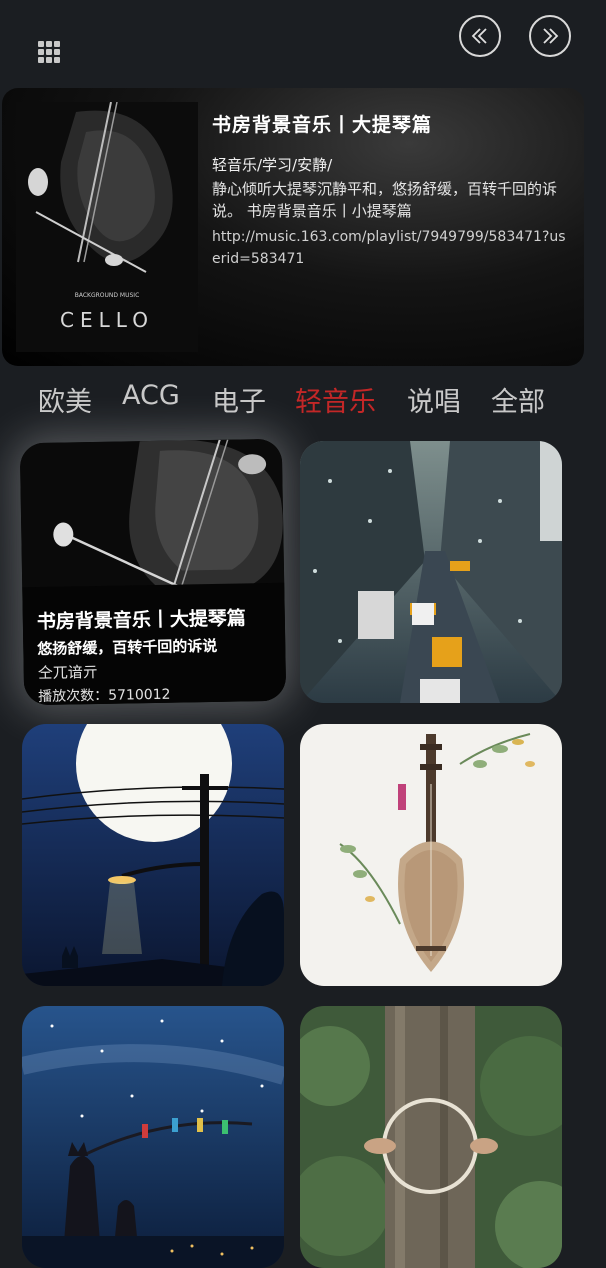  I want to click on featured-cover-image: BACKGROUND MUSIC CELLO, so click(107, 227).